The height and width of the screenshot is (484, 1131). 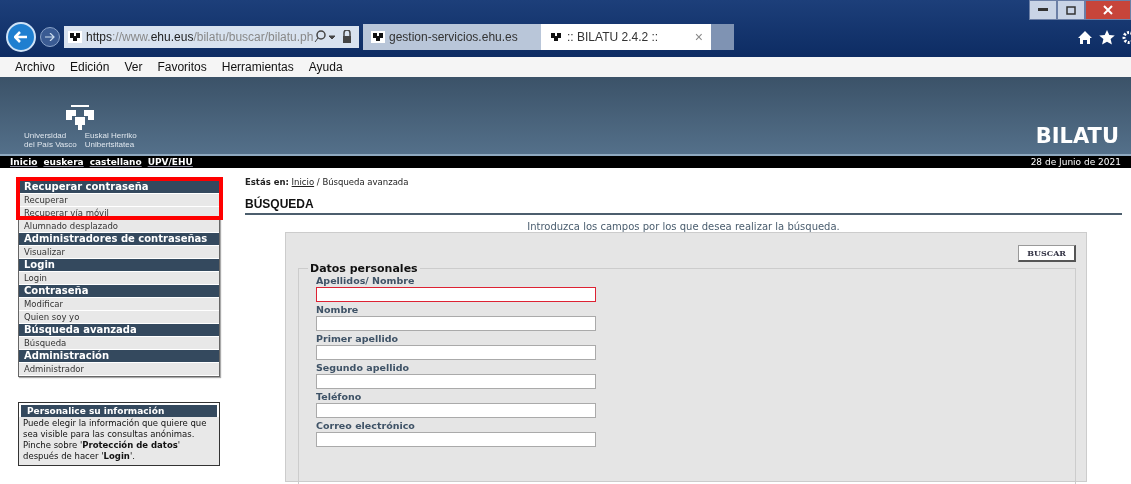 What do you see at coordinates (364, 268) in the screenshot?
I see `fieldset-legend: Datos personales` at bounding box center [364, 268].